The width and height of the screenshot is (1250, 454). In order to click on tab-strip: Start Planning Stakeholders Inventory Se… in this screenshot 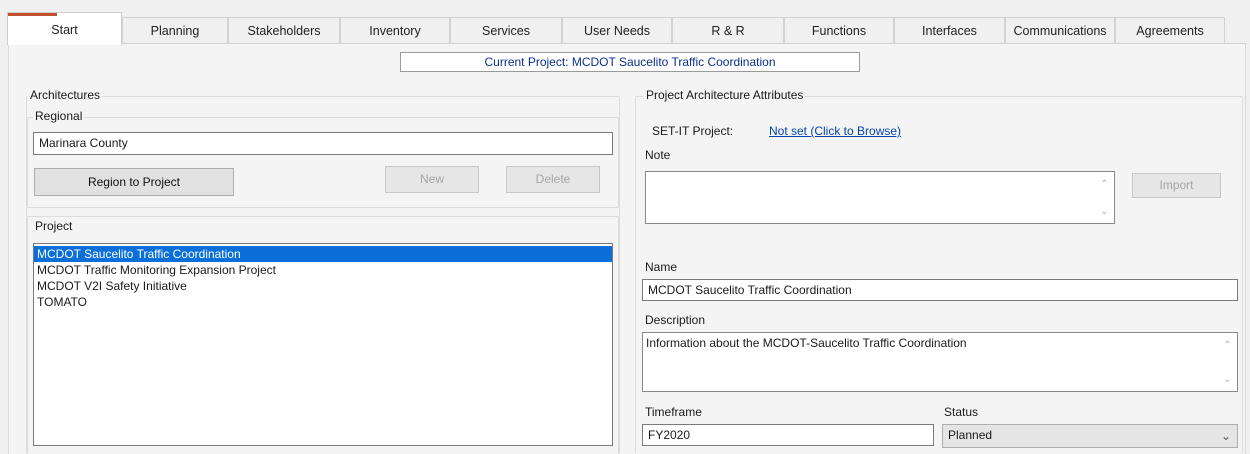, I will do `click(627, 28)`.